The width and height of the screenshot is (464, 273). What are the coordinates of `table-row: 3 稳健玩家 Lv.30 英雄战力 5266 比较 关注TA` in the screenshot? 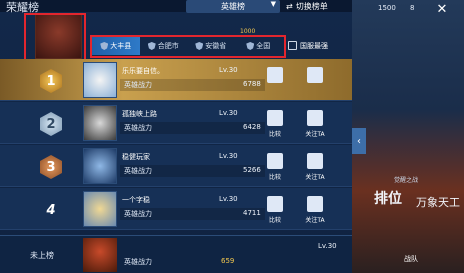 It's located at (176, 166).